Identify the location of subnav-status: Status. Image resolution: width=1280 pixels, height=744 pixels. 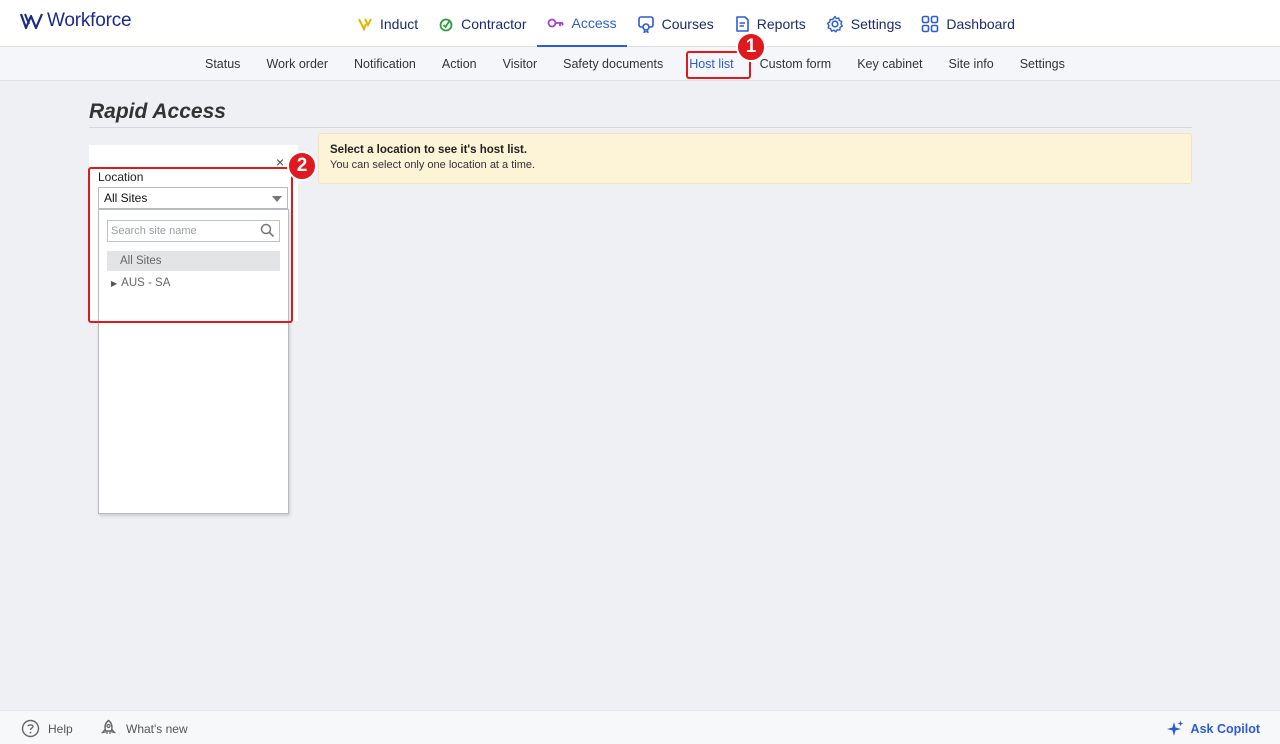
(222, 64).